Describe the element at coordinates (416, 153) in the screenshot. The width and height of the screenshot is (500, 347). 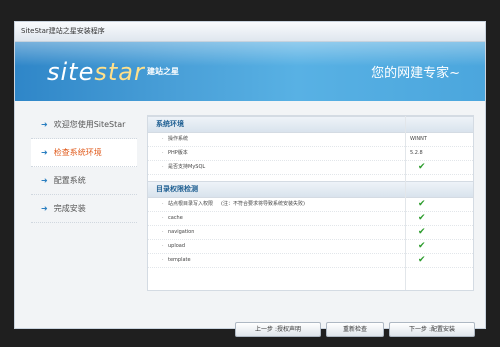
I see `row-value: 5.2.8` at that location.